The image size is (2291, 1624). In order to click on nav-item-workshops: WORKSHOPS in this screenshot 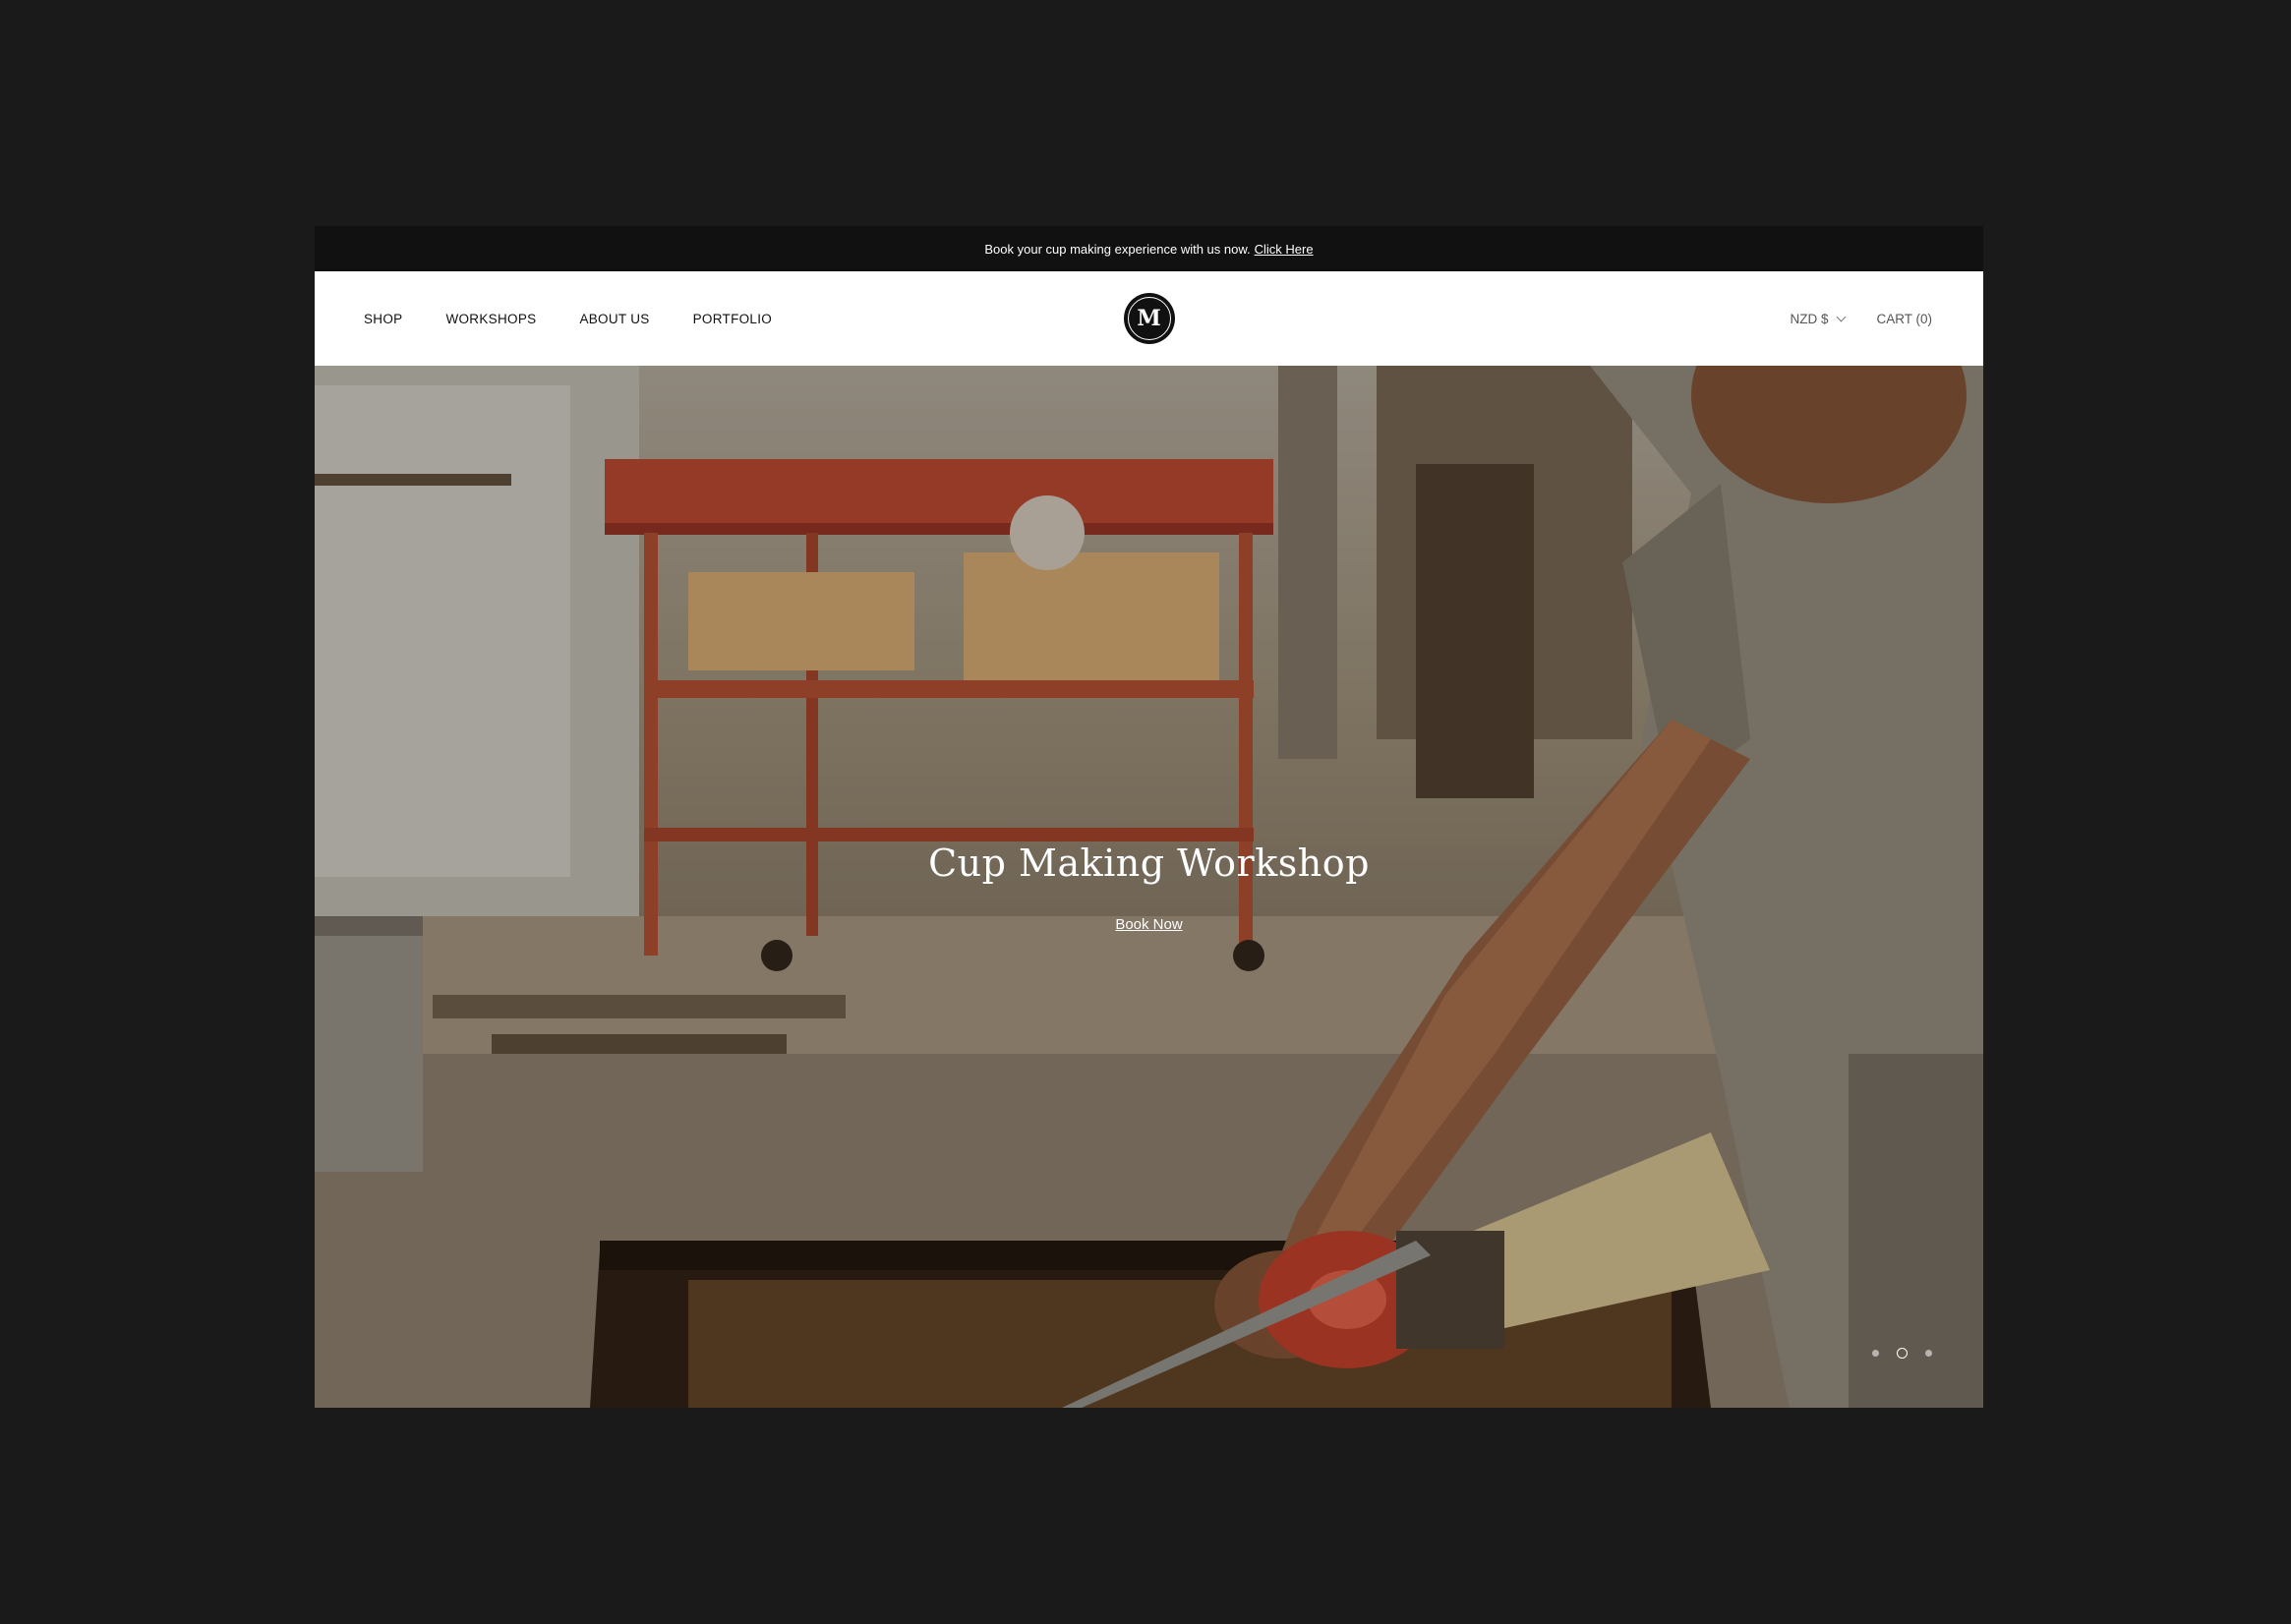, I will do `click(490, 319)`.